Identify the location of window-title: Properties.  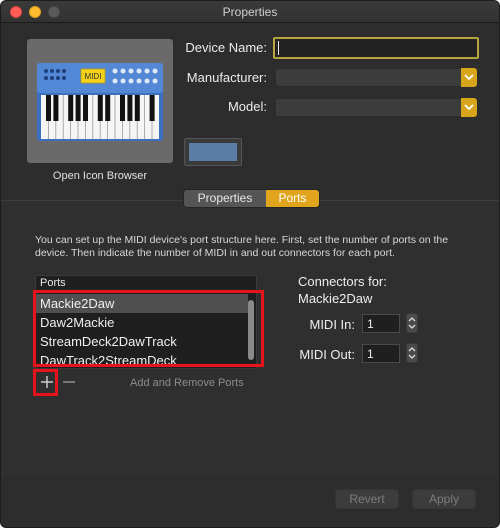
(250, 12).